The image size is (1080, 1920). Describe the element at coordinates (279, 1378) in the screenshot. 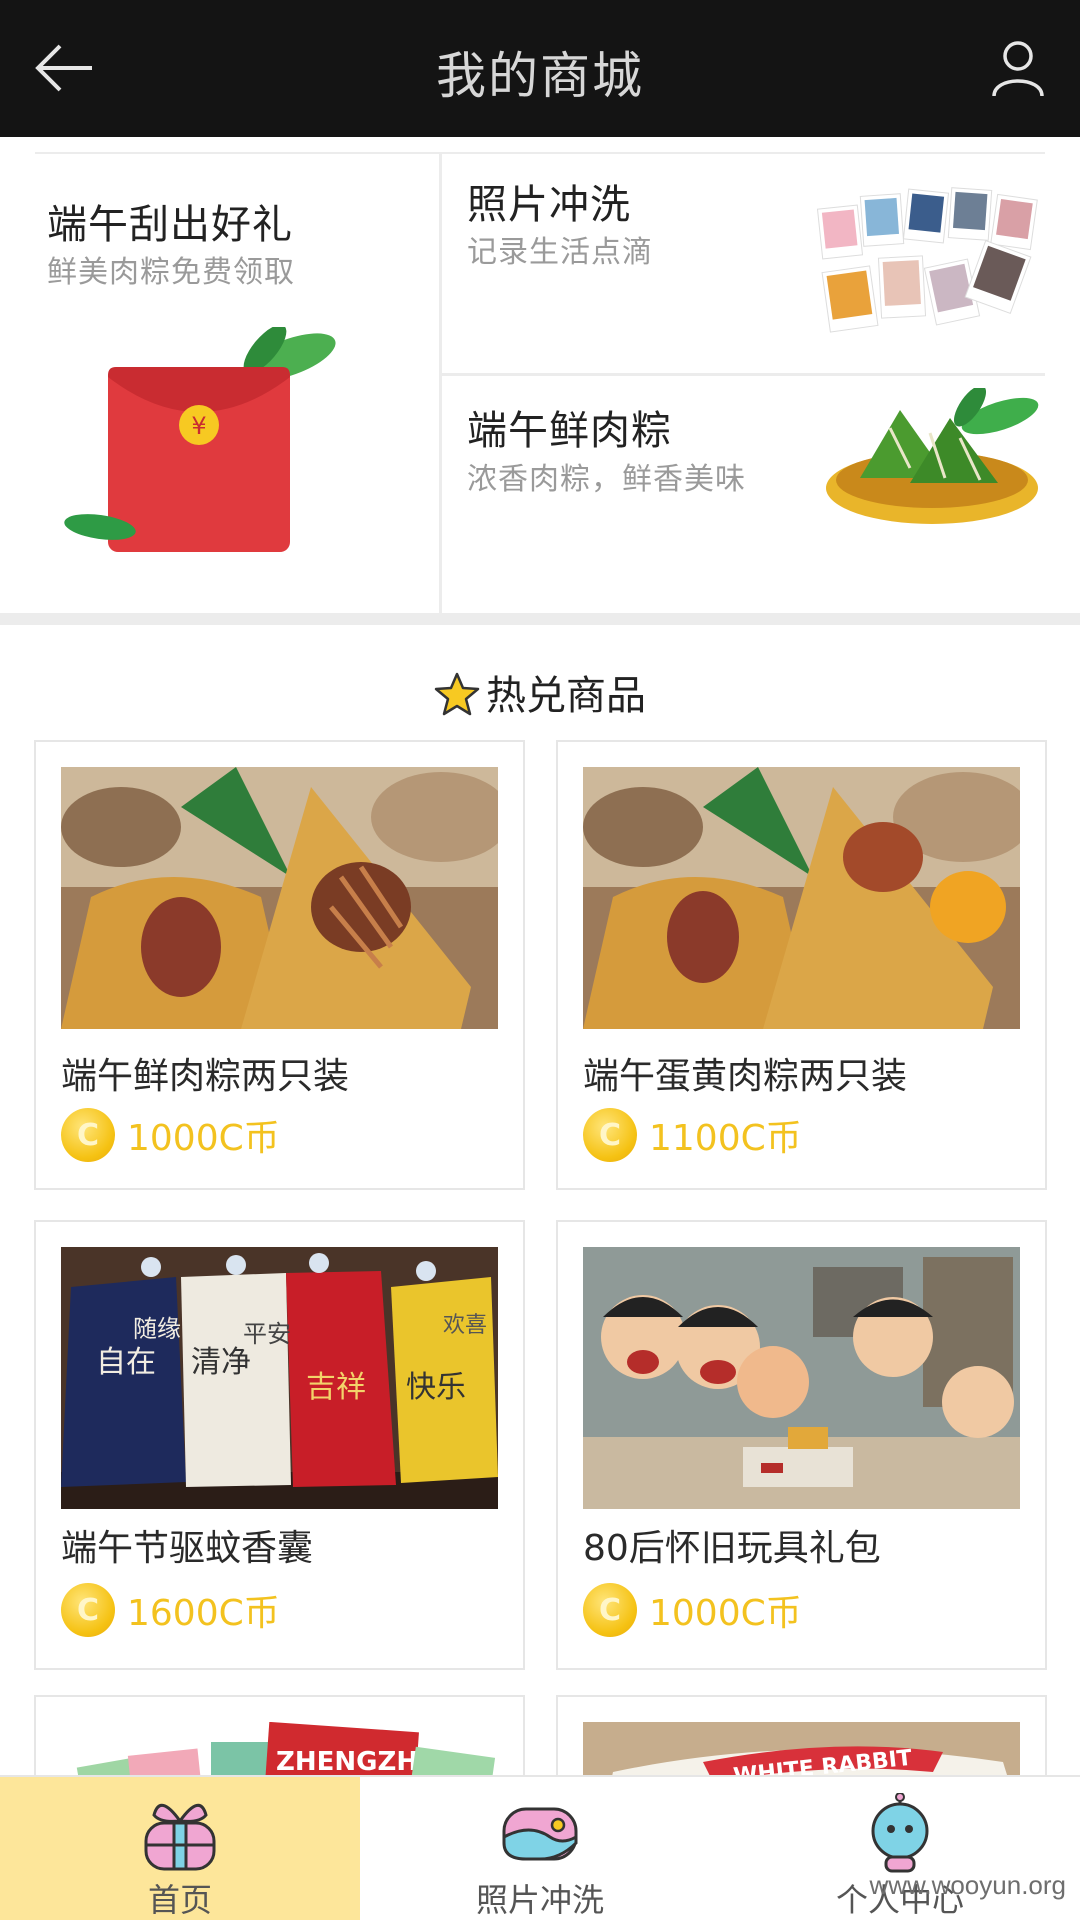

I see `product-image-sachet: 自在 随缘 清净 平安 吉祥 快乐 欢喜` at that location.